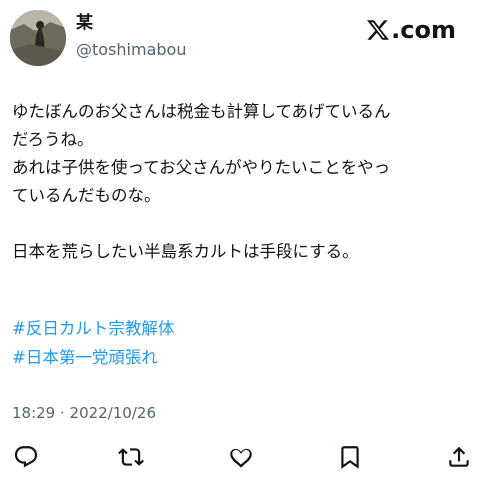 The height and width of the screenshot is (478, 480). What do you see at coordinates (131, 50) in the screenshot?
I see `user-handle: @toshimabou` at bounding box center [131, 50].